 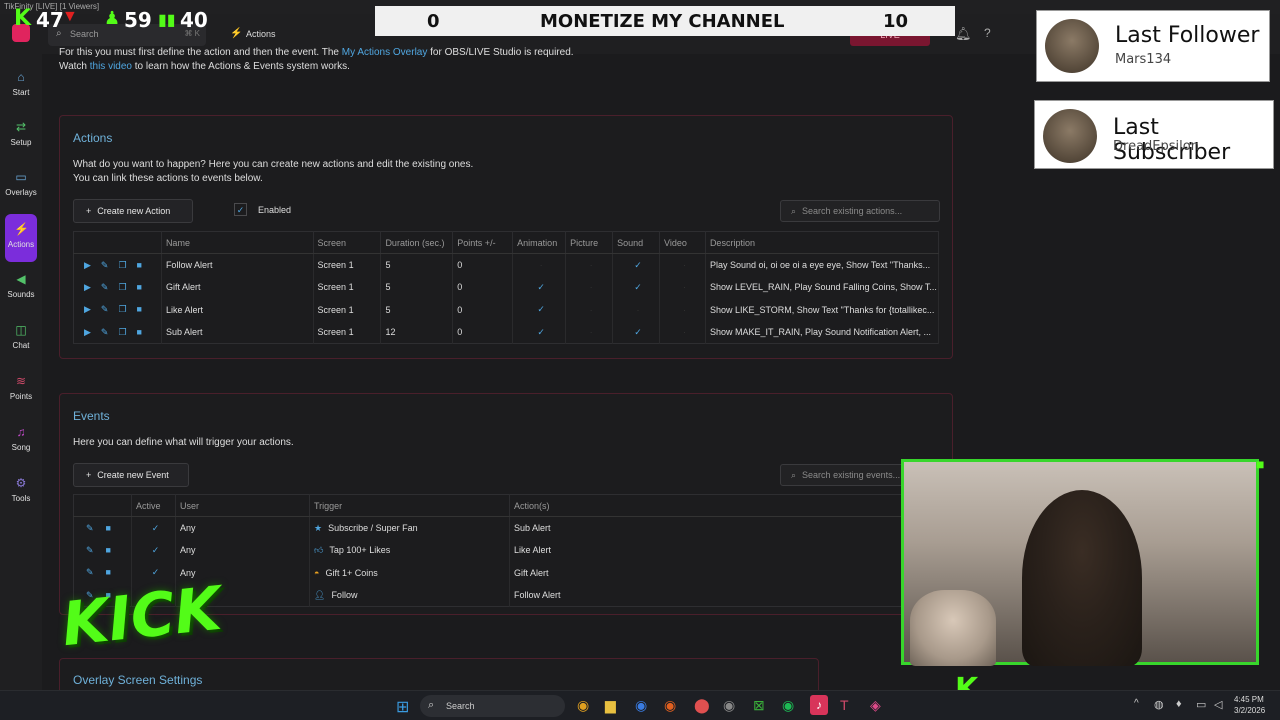 I want to click on messenger-icon: ◉, so click(x=641, y=705).